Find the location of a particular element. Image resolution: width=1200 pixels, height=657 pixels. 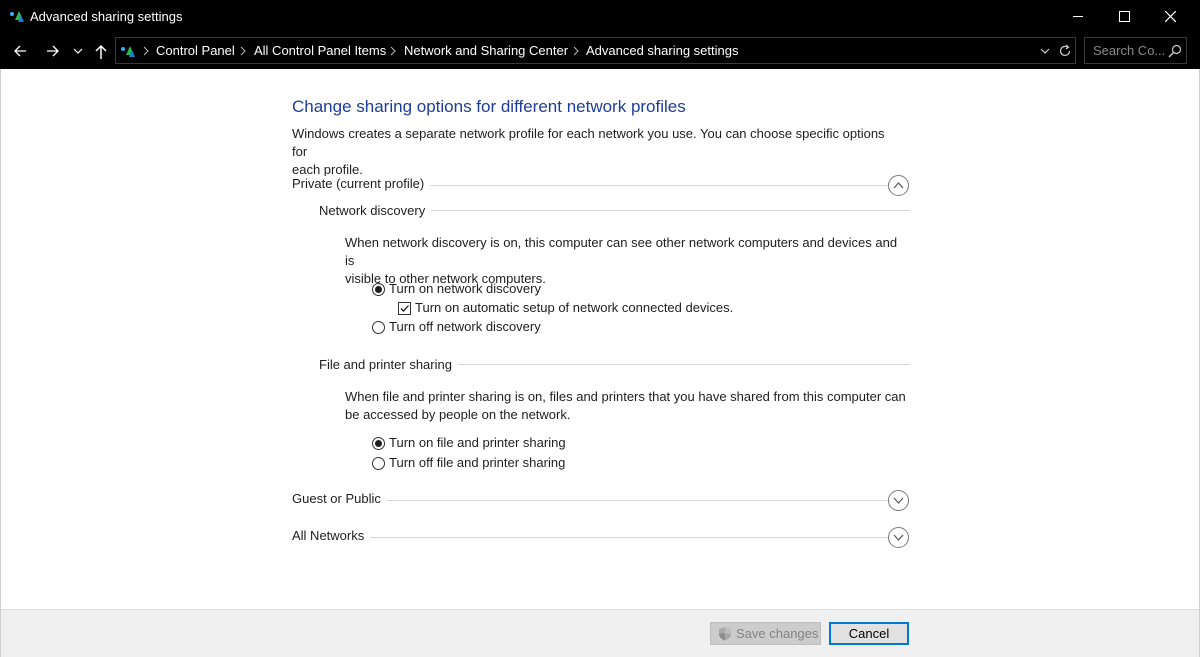

profile-private-label: Private (current profile) is located at coordinates (361, 183).